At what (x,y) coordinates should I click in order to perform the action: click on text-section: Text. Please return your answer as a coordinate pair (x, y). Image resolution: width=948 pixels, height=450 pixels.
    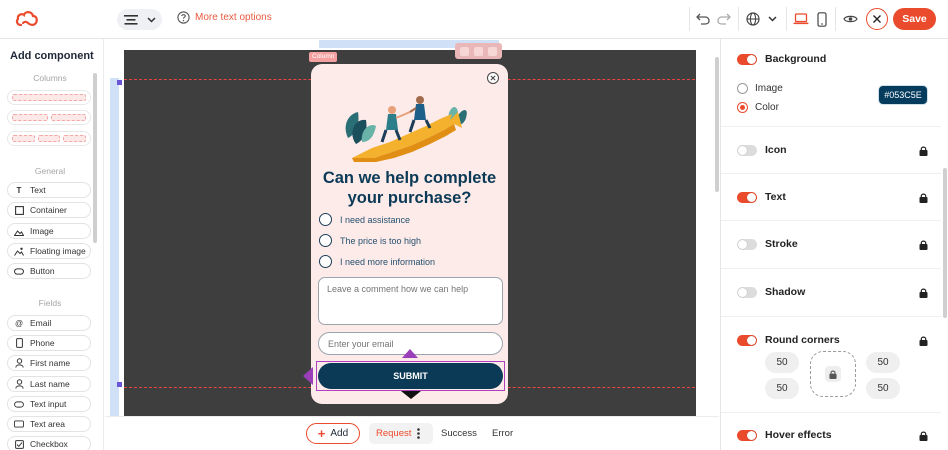
    Looking at the image, I should click on (831, 197).